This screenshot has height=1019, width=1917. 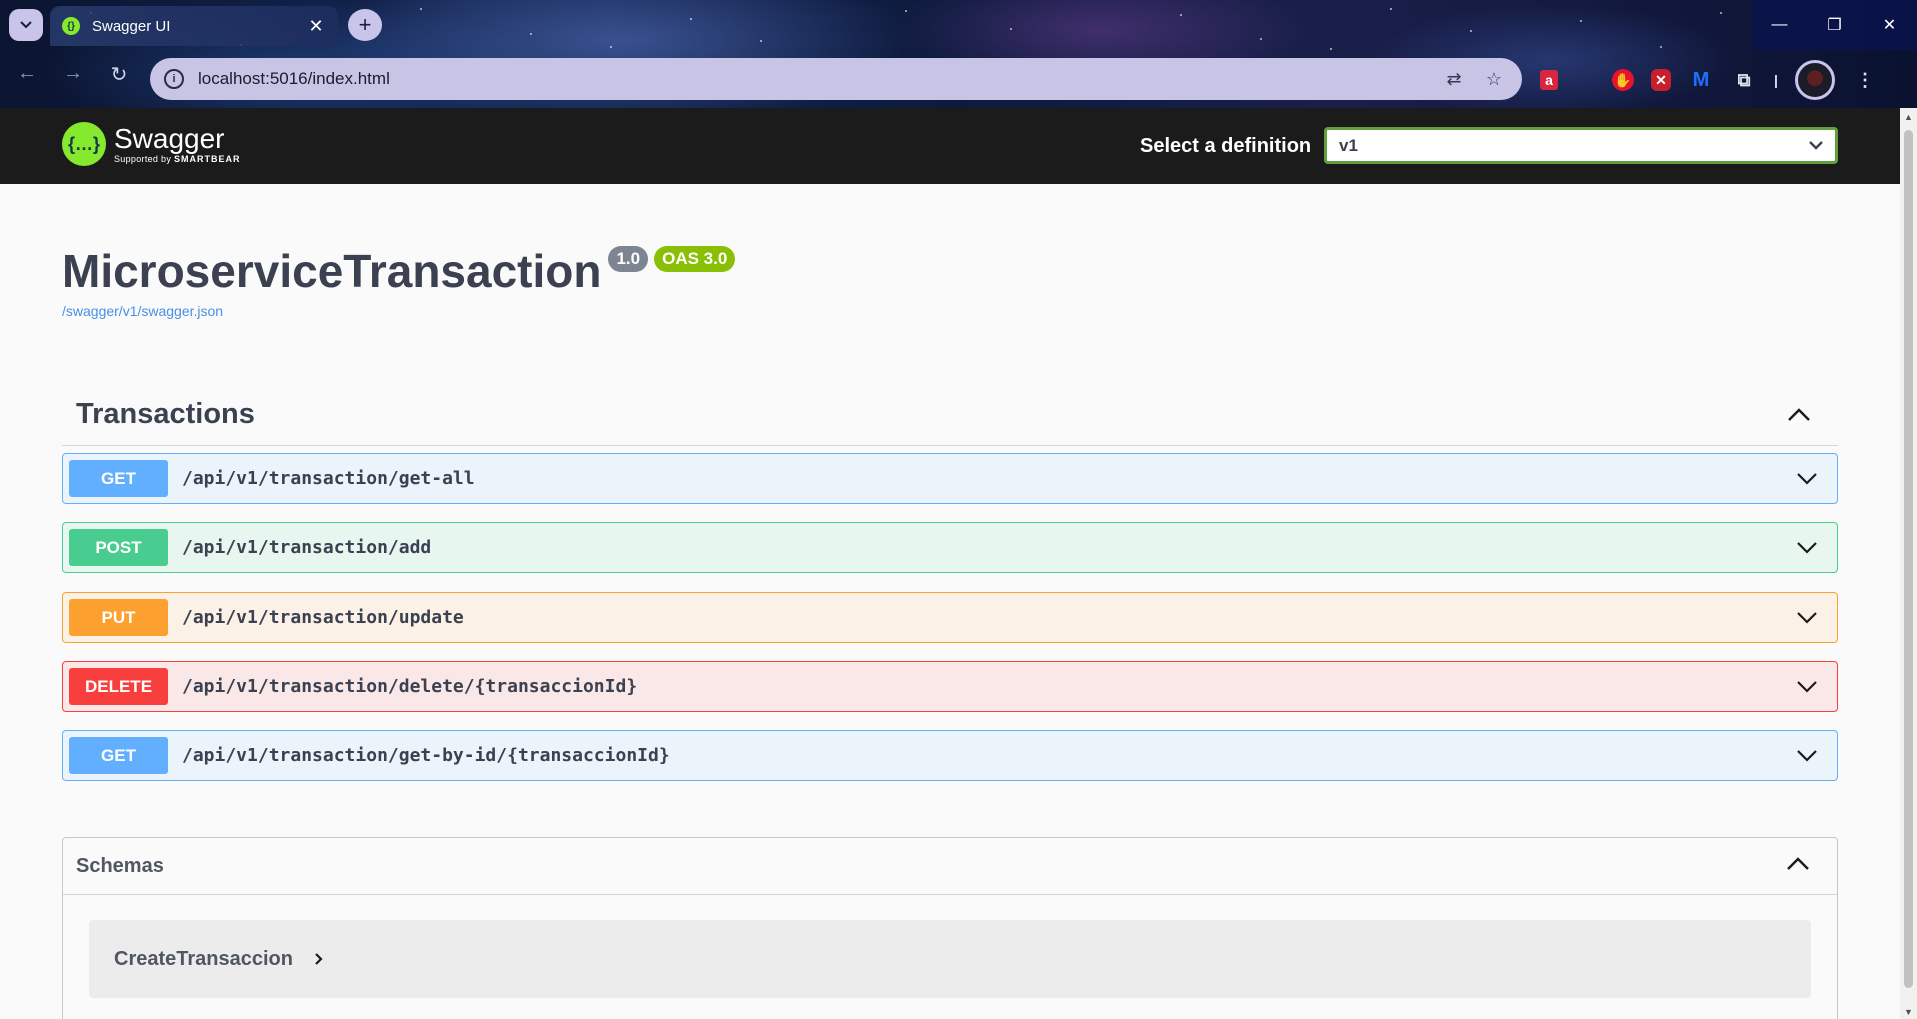 I want to click on operation-add: POST /api/v1/transaction/add, so click(x=950, y=547).